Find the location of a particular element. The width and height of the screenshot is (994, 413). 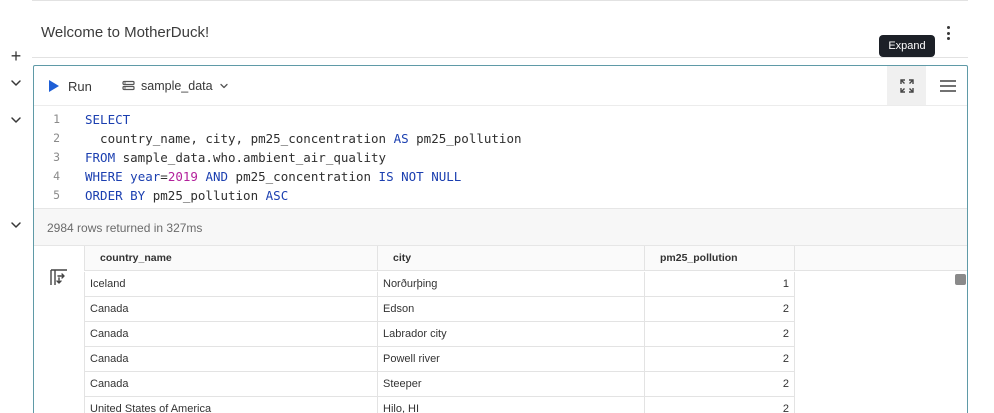

table-cell: 1 is located at coordinates (720, 284).